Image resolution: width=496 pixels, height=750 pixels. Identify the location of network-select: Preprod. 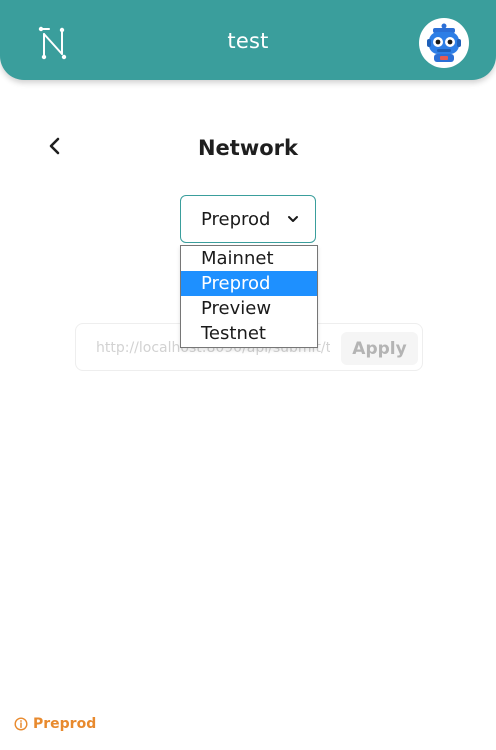
(248, 219).